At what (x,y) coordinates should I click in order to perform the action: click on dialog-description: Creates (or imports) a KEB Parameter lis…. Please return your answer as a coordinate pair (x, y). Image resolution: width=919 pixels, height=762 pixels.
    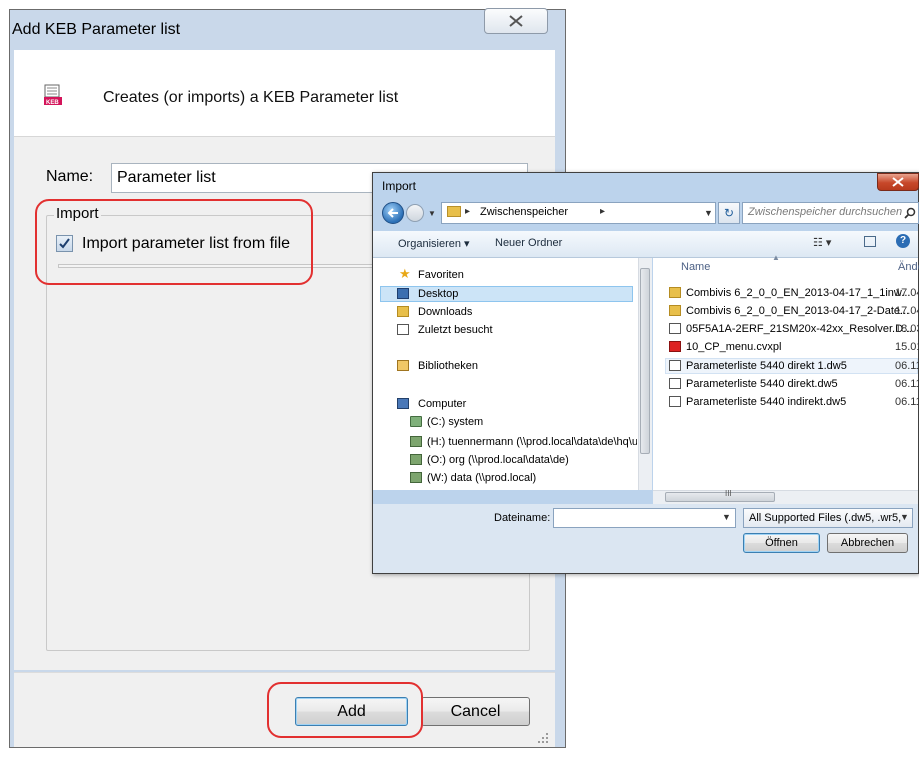
    Looking at the image, I should click on (251, 97).